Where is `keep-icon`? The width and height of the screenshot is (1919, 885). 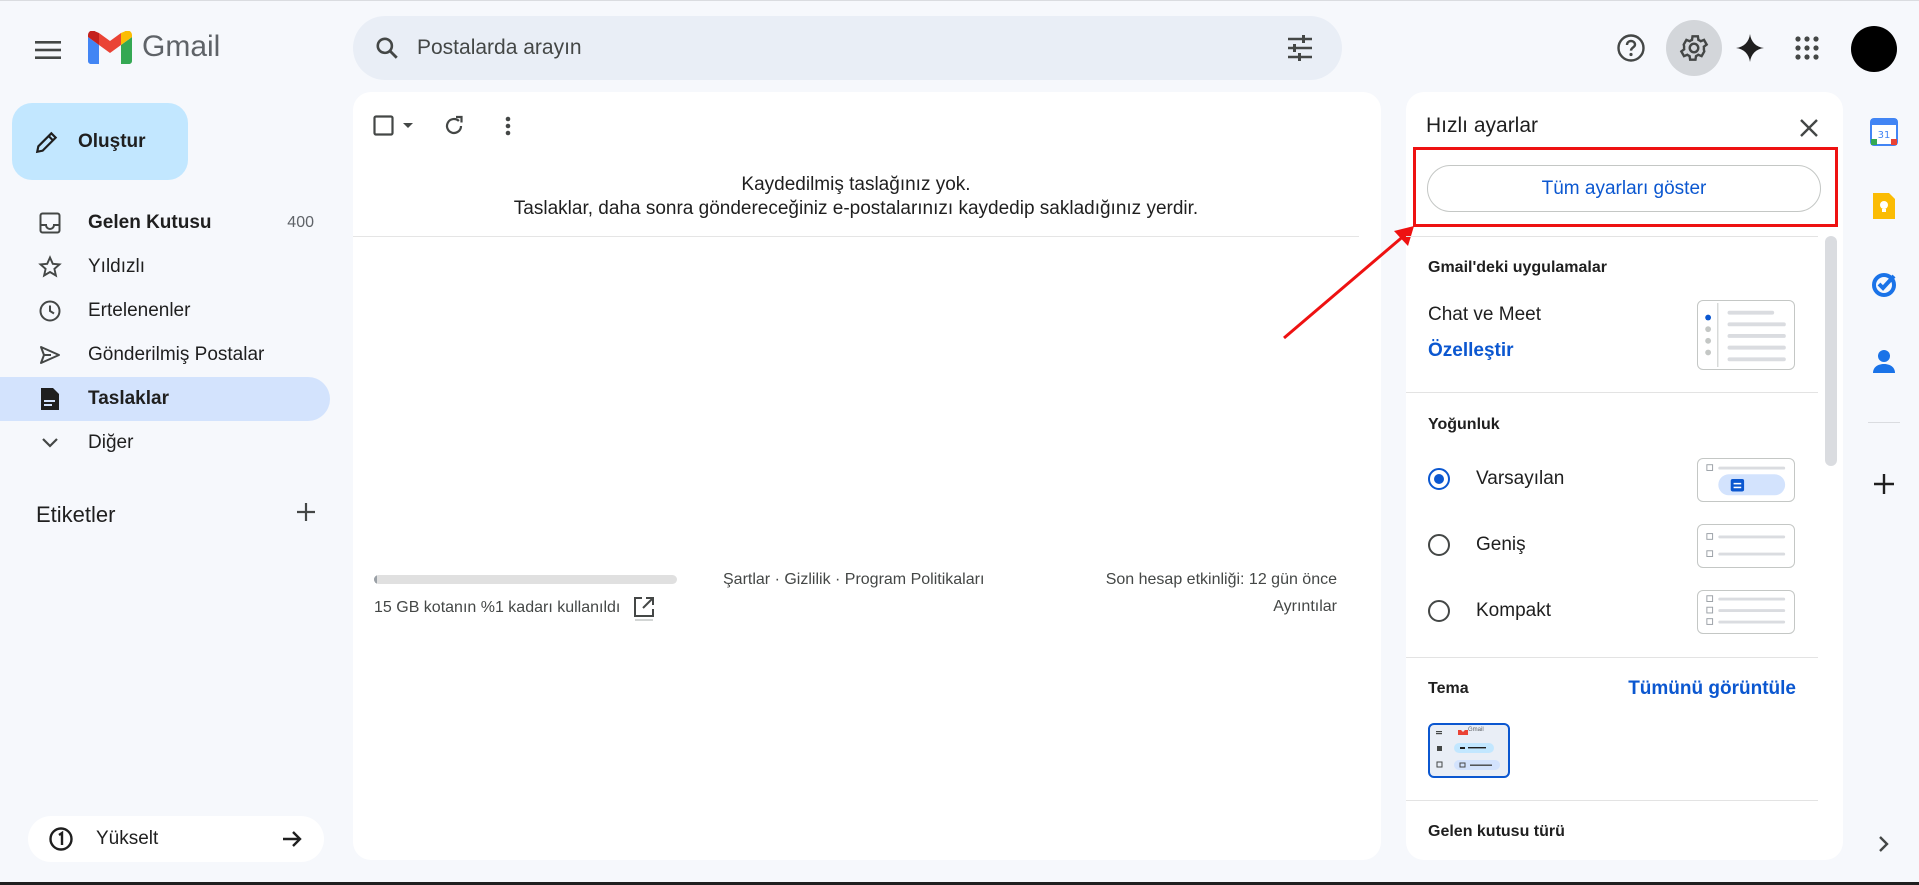
keep-icon is located at coordinates (1884, 206).